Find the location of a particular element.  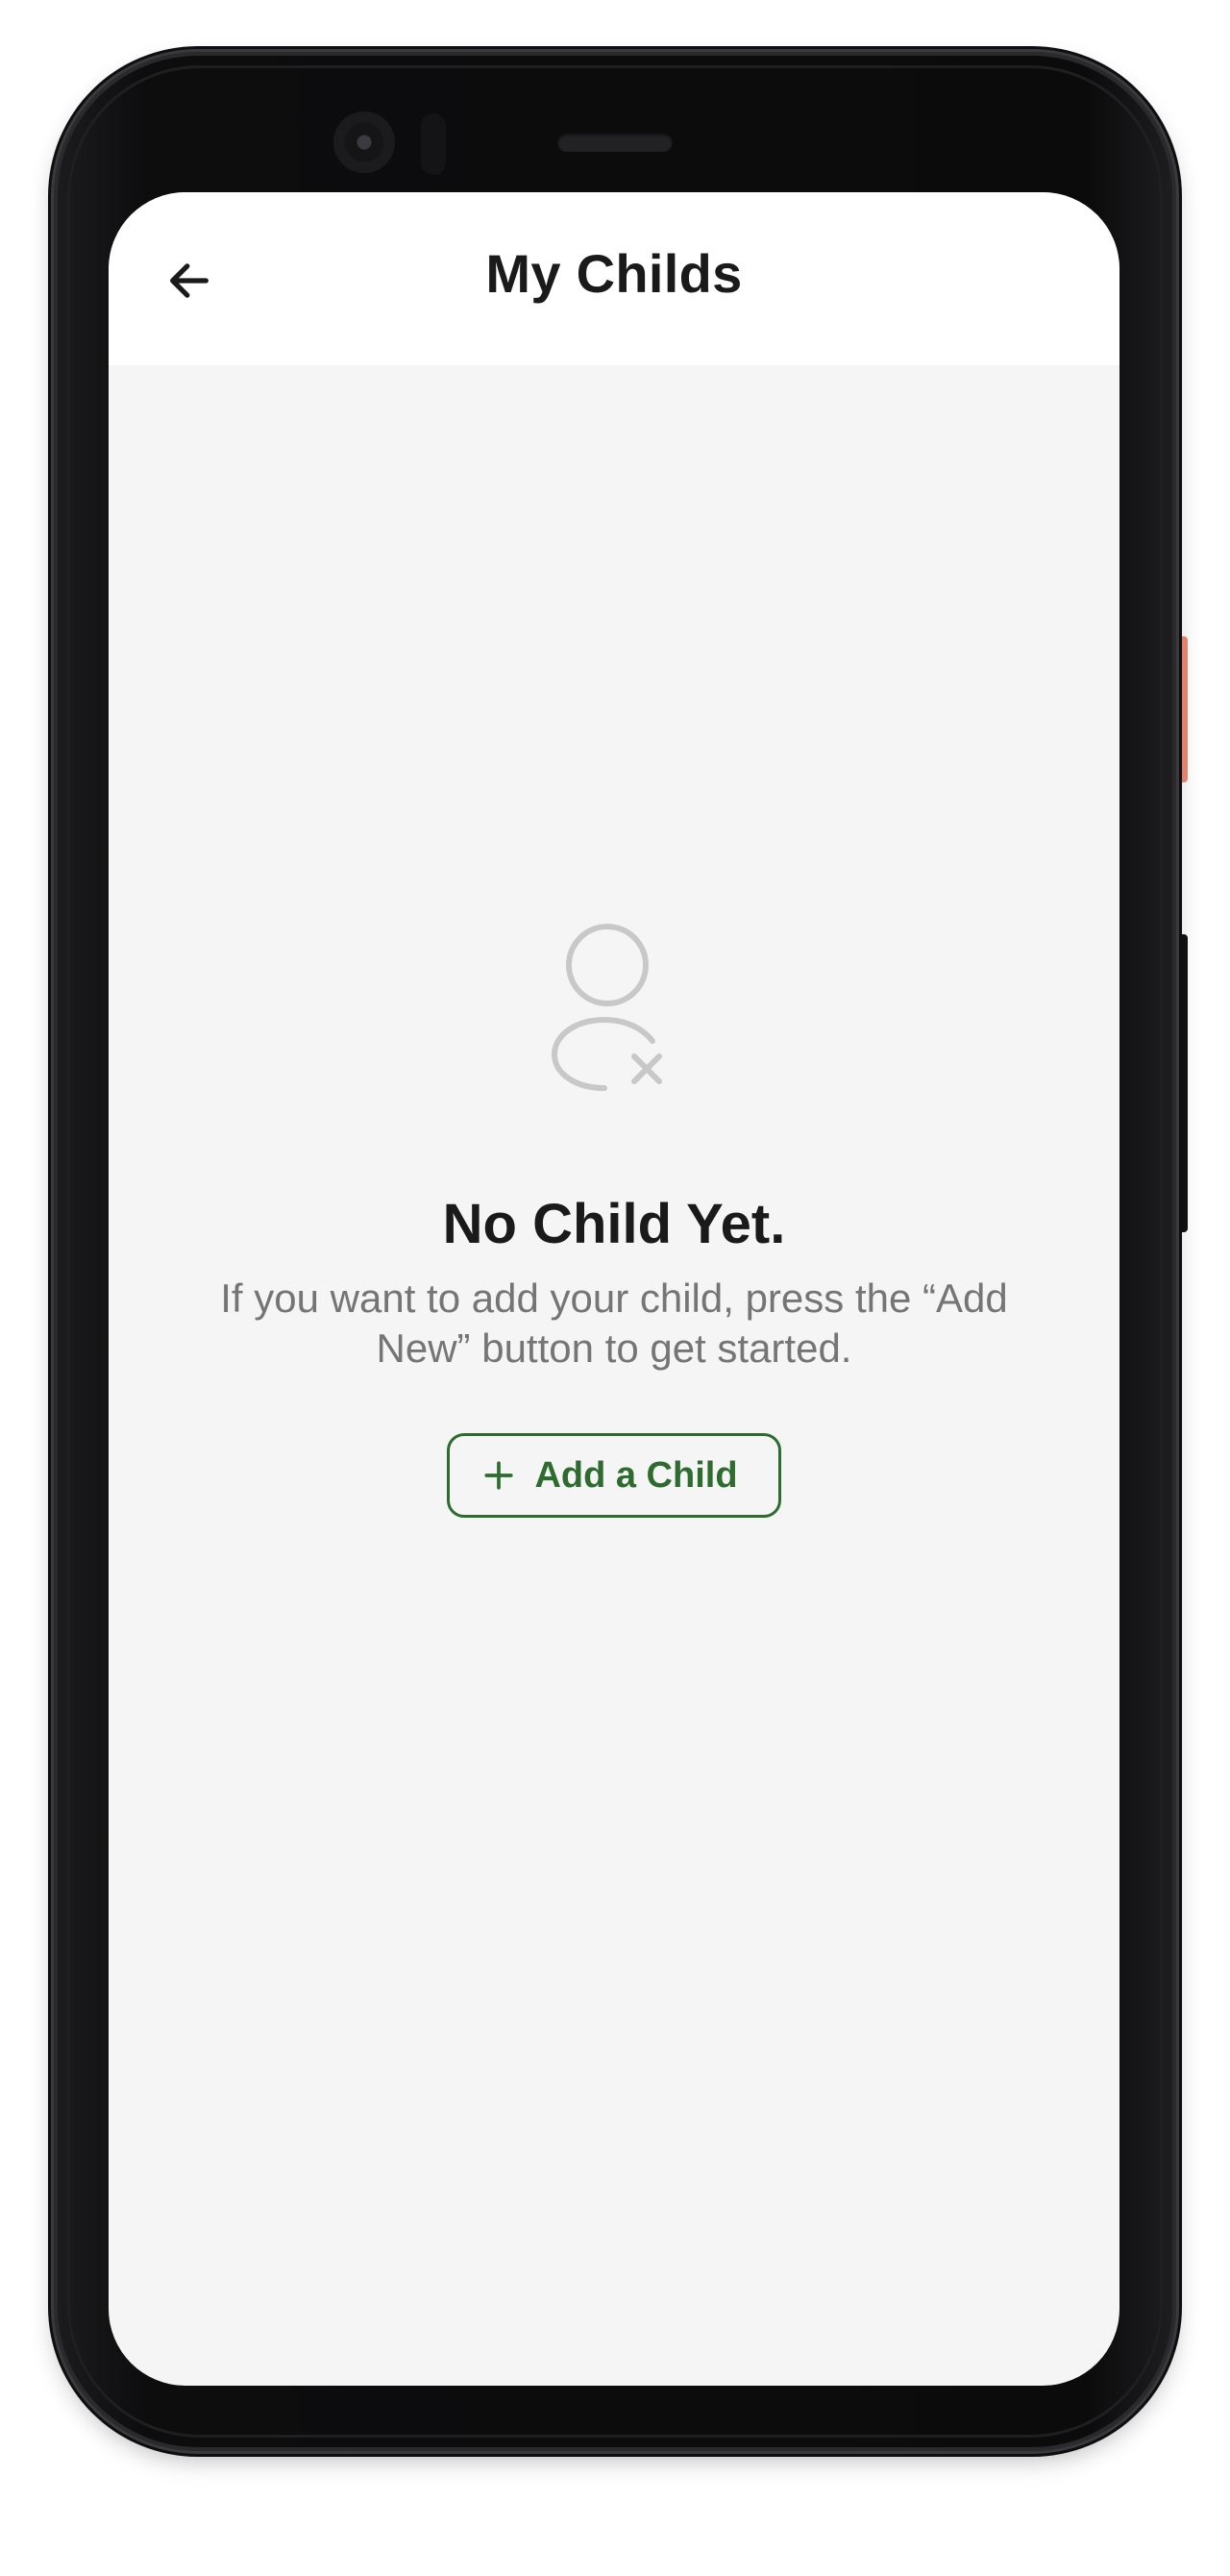

plus-icon is located at coordinates (499, 1476).